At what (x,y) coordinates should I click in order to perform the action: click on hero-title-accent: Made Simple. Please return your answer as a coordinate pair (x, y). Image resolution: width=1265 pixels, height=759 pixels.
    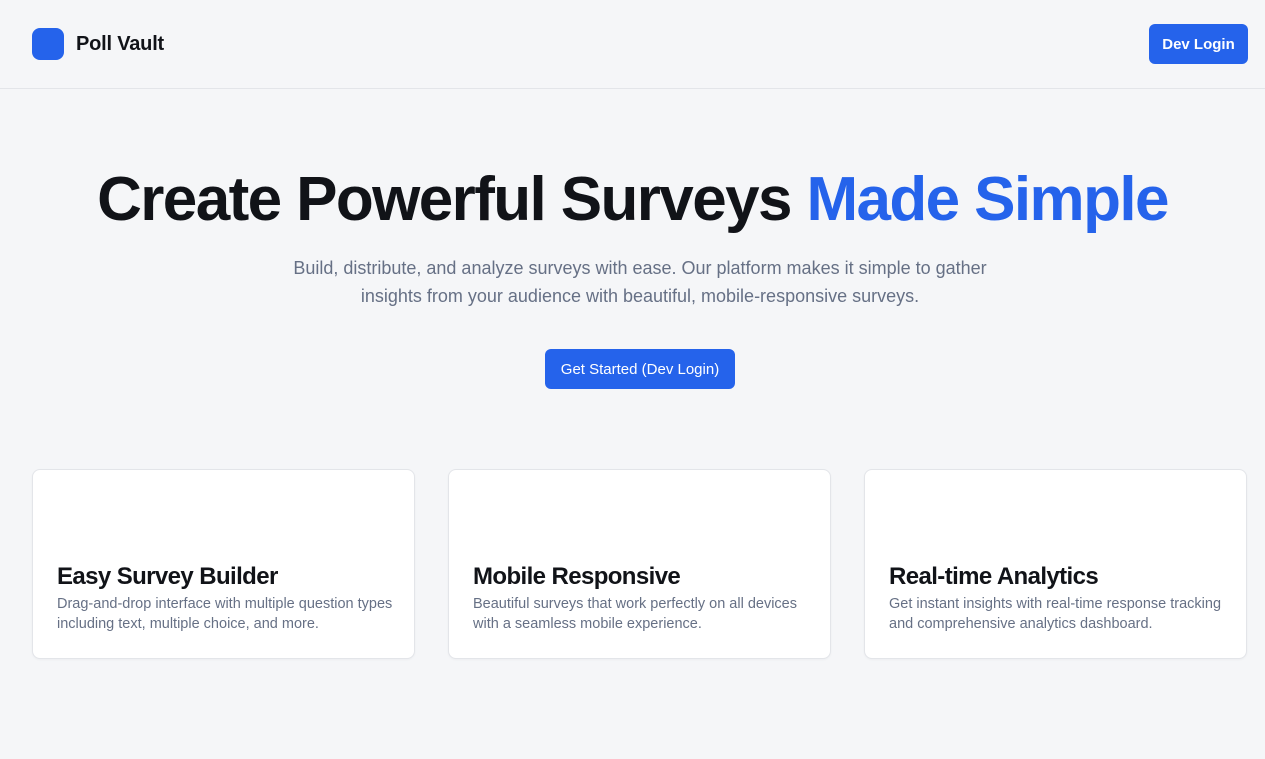
    Looking at the image, I should click on (987, 199).